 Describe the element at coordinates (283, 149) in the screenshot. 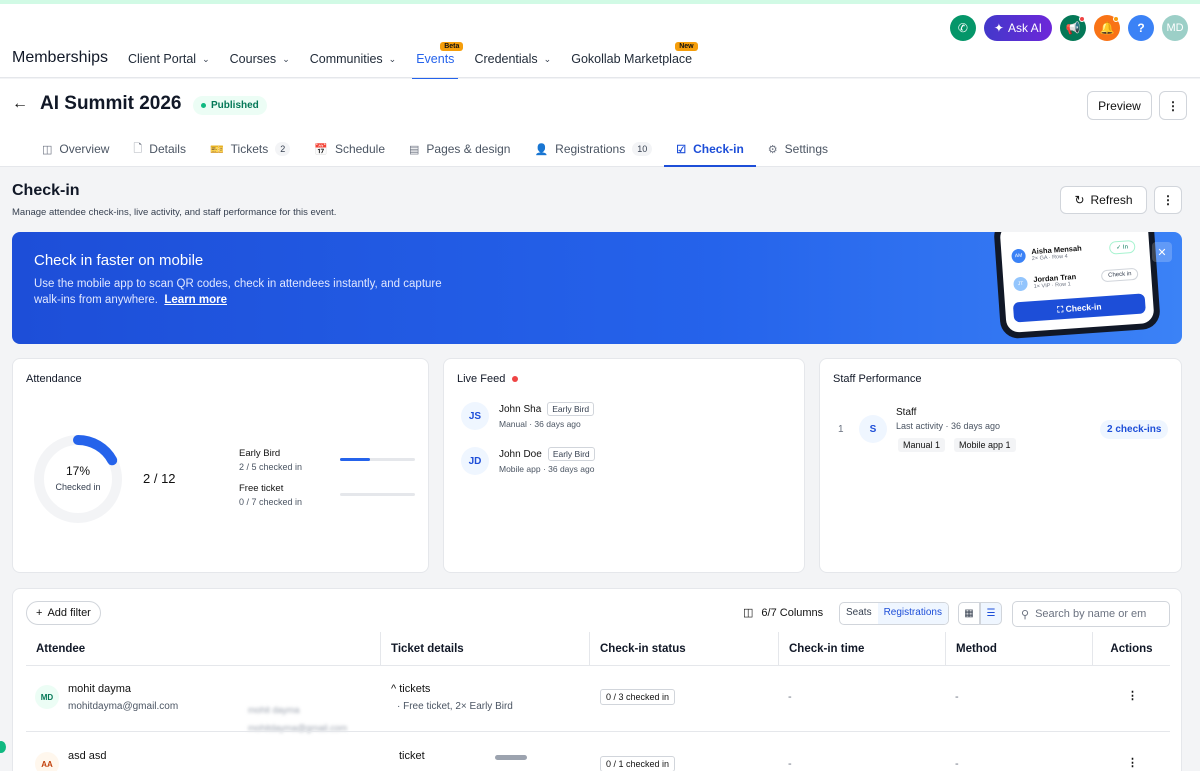

I see `tab-count: 2` at that location.